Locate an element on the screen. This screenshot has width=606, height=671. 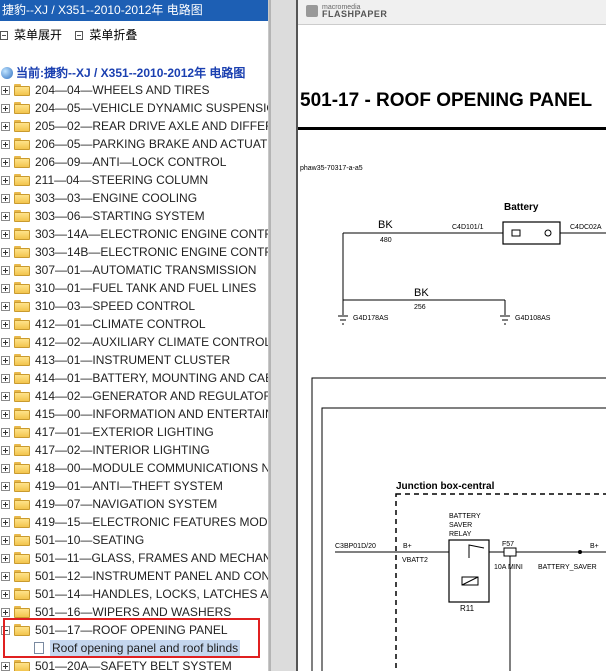
tree-item: 204—04—WHEELS AND TIRES is located at coordinates (134, 90).